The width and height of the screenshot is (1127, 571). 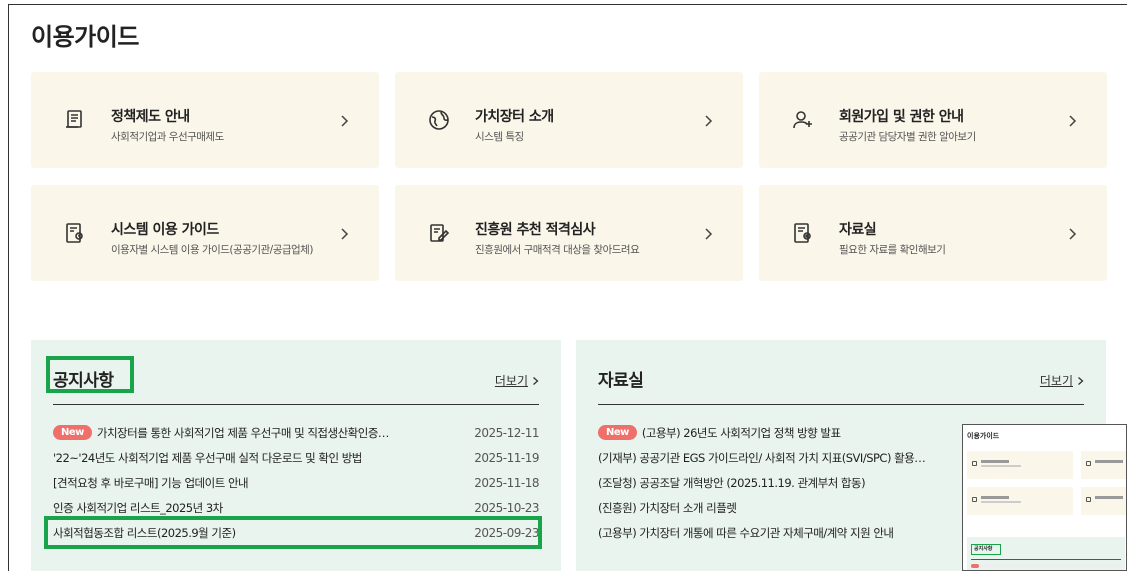 I want to click on card-desc: 진흥원에서 구매적격 대상을 찾아드려요, so click(x=557, y=250).